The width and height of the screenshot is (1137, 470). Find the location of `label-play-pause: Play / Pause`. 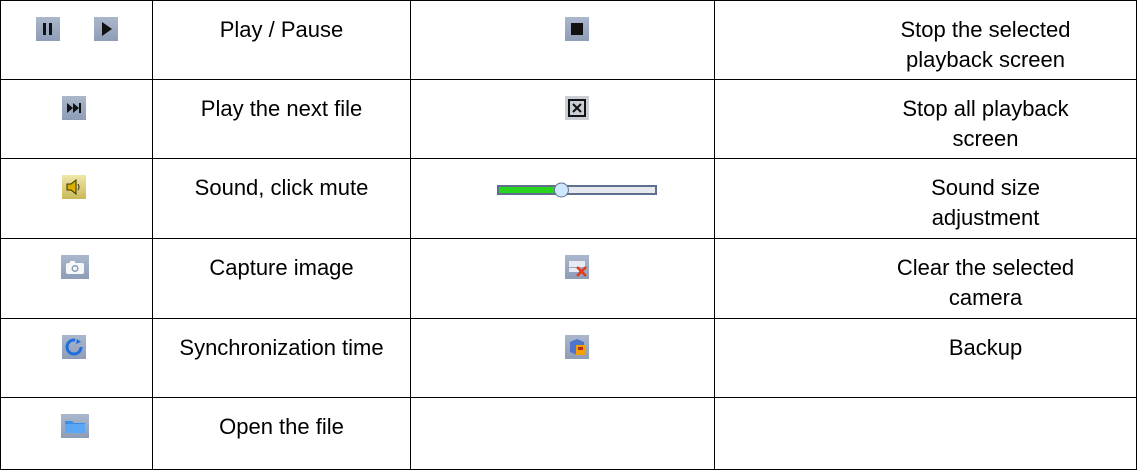

label-play-pause: Play / Pause is located at coordinates (281, 29).